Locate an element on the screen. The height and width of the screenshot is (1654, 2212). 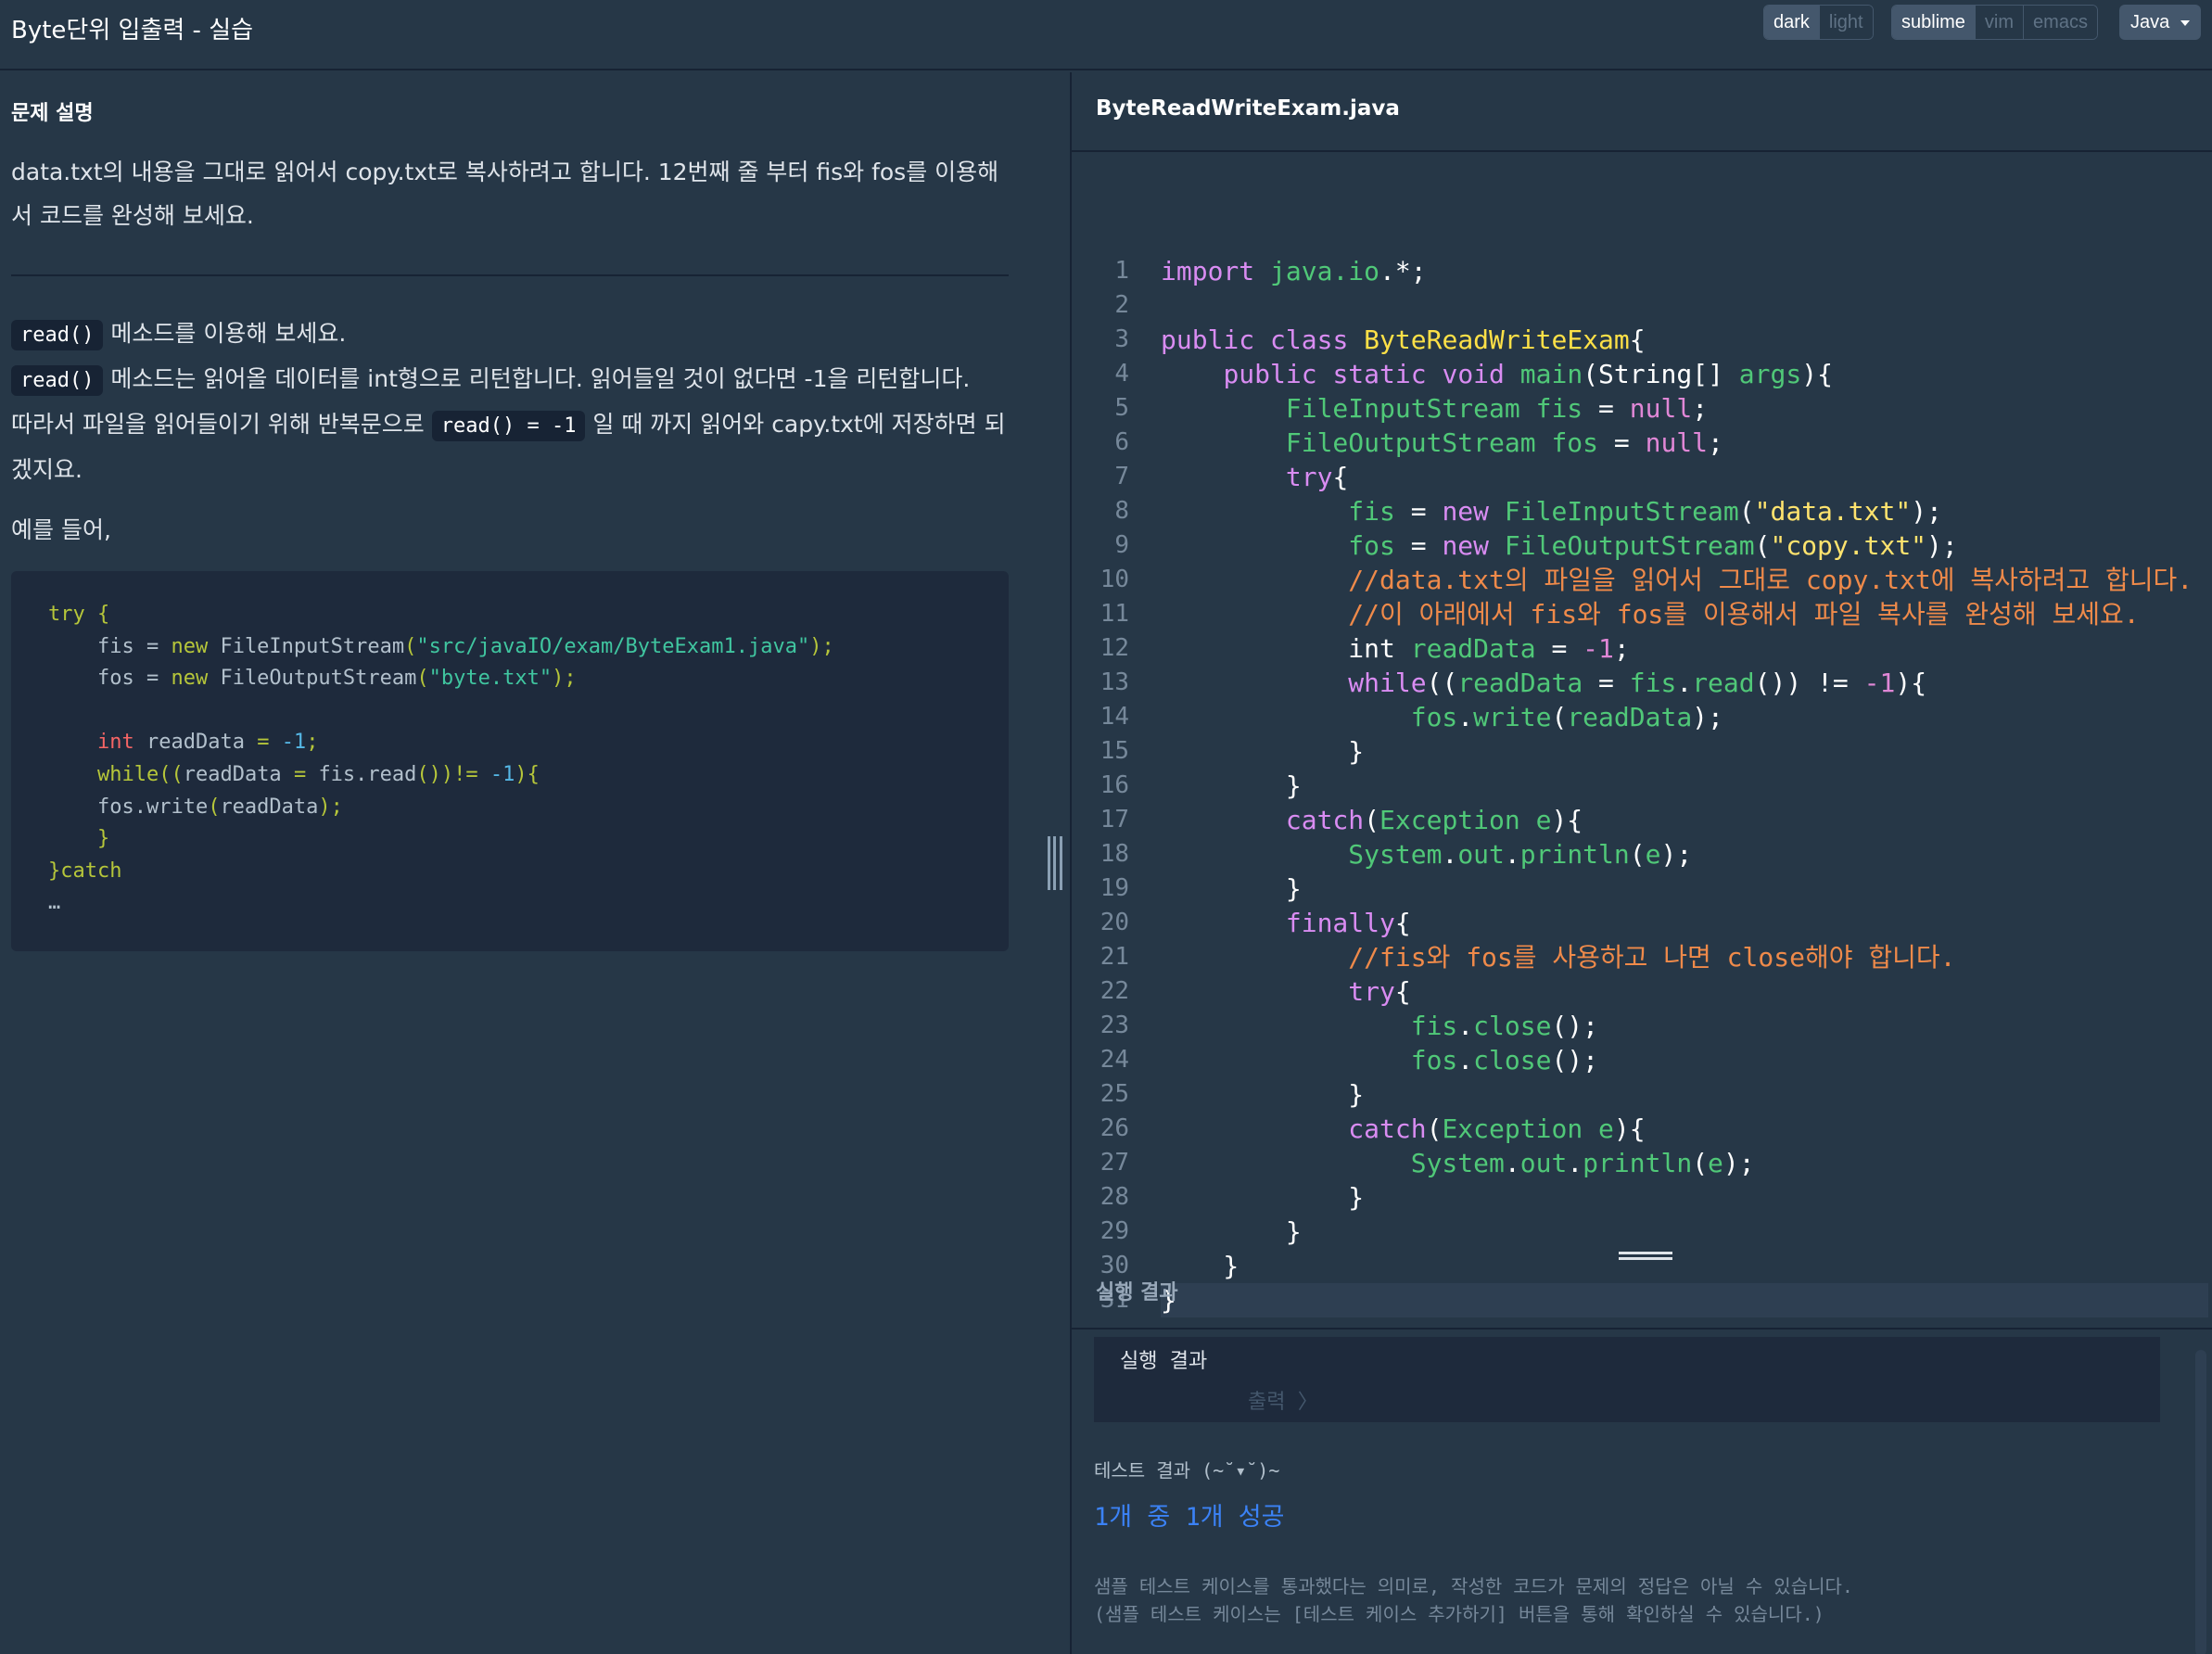
code-line: fos.close(); is located at coordinates (1504, 1060).